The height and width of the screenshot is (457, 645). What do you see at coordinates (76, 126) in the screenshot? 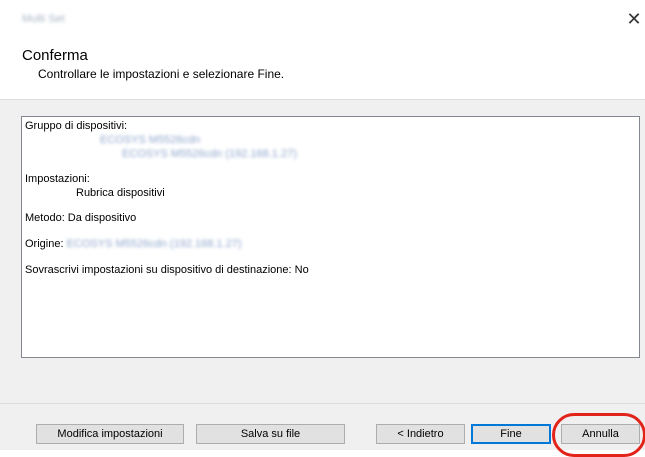
I see `device-group-label: Gruppo di dispositivi:` at bounding box center [76, 126].